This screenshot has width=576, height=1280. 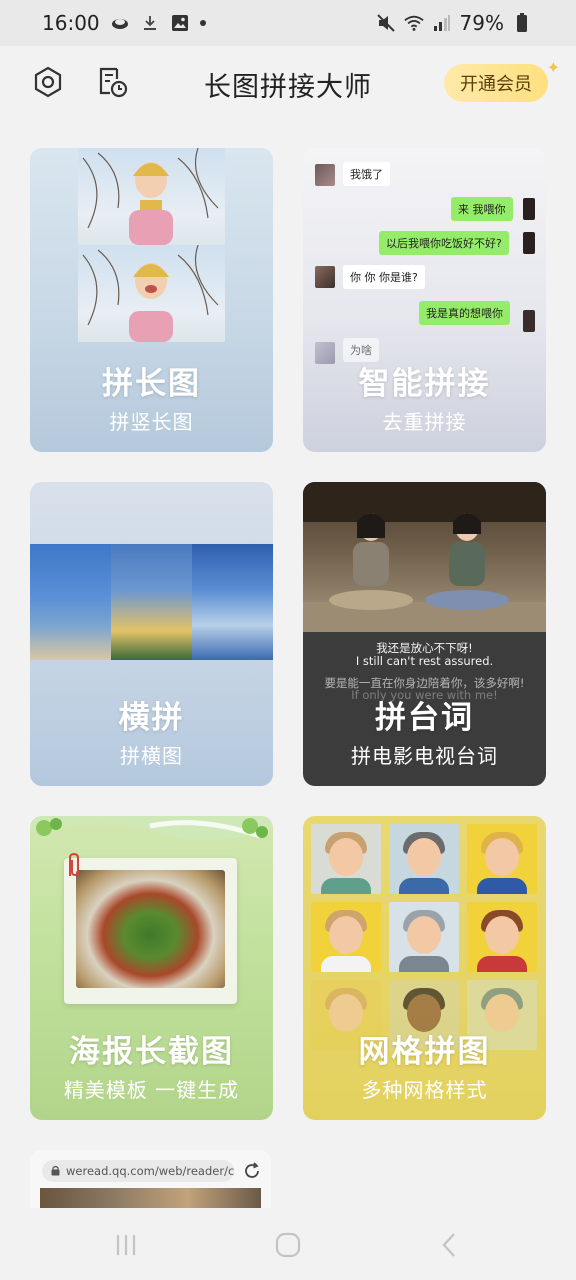 What do you see at coordinates (150, 23) in the screenshot?
I see `download-icon` at bounding box center [150, 23].